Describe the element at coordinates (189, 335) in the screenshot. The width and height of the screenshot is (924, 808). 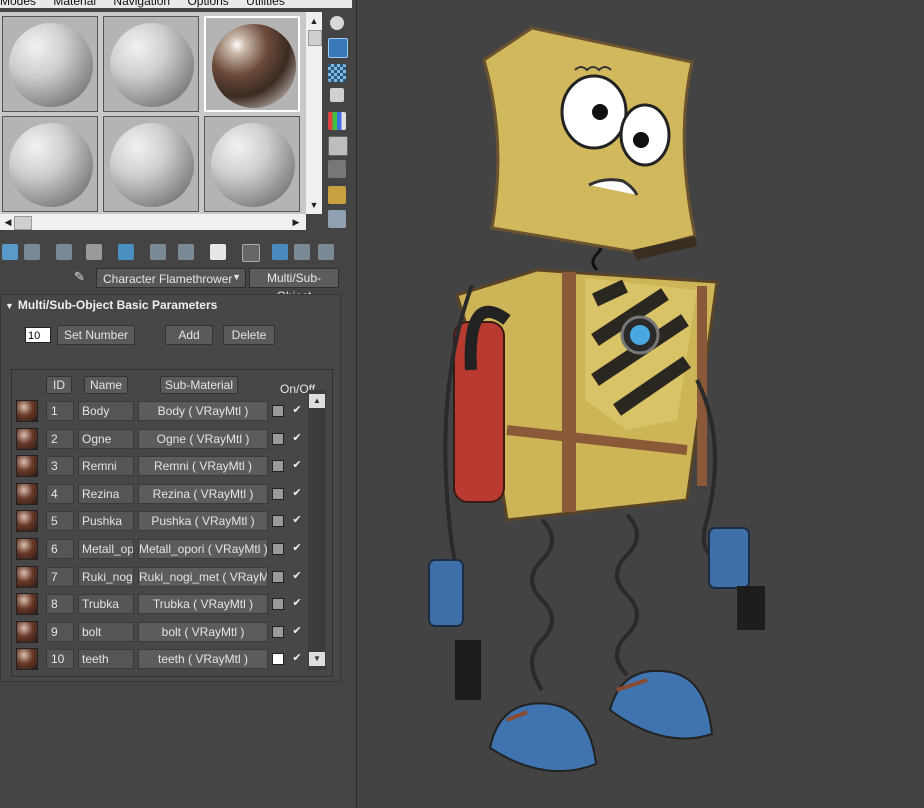
I see `add-button: Add` at that location.